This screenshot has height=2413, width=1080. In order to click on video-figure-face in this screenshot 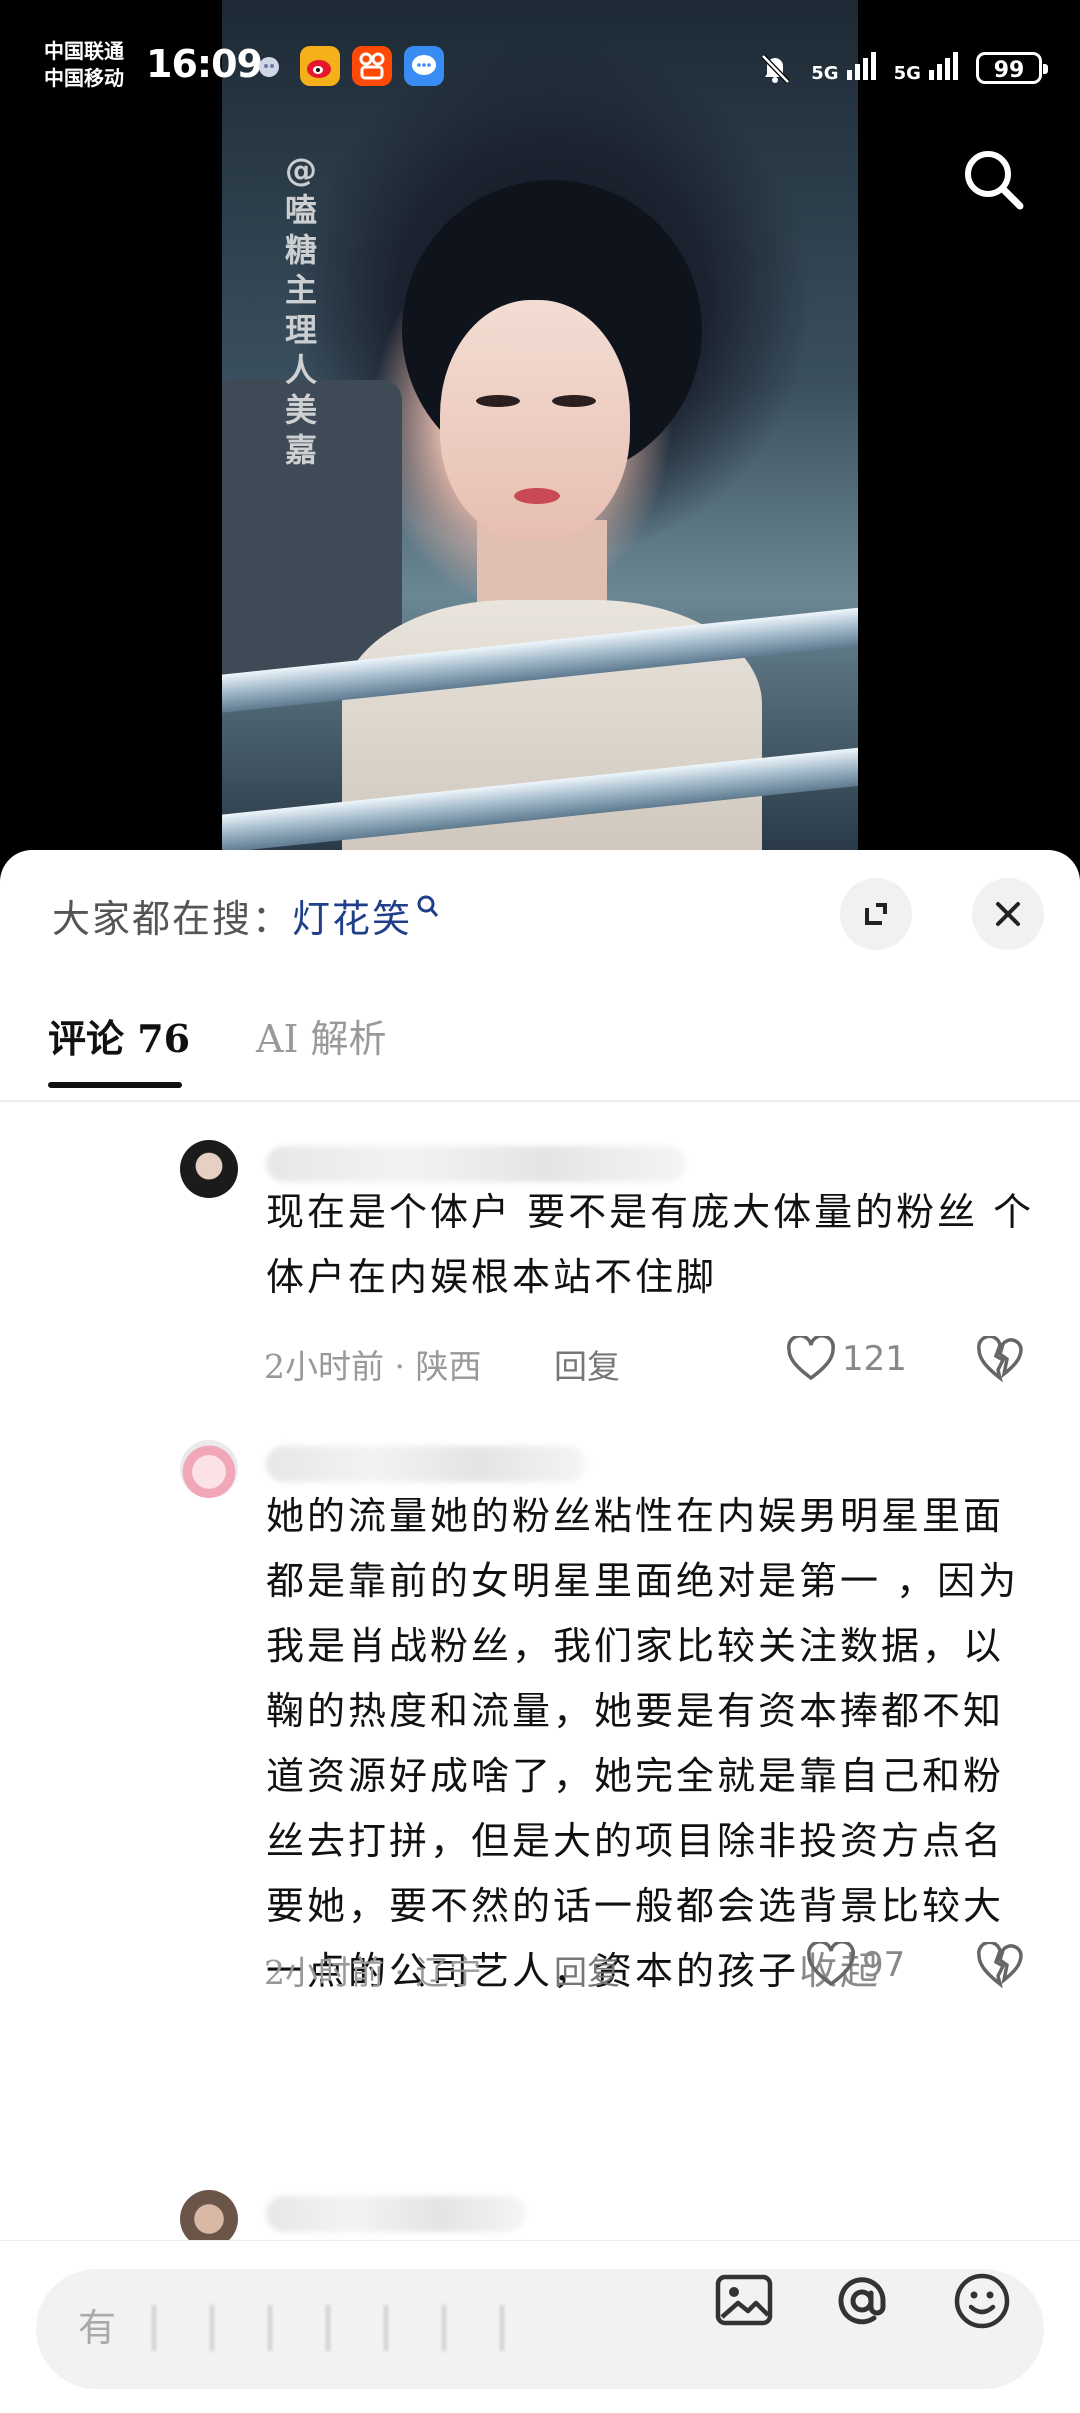, I will do `click(535, 420)`.